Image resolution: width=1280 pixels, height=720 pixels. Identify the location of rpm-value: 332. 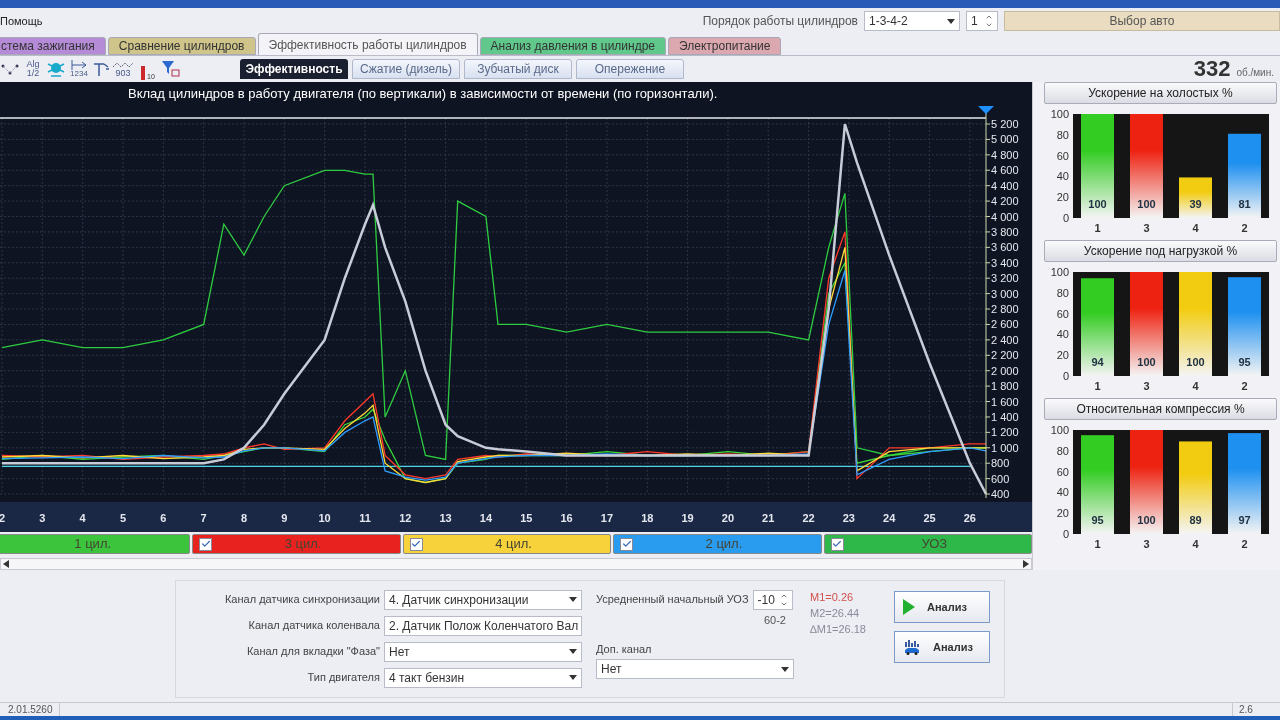
(1212, 69).